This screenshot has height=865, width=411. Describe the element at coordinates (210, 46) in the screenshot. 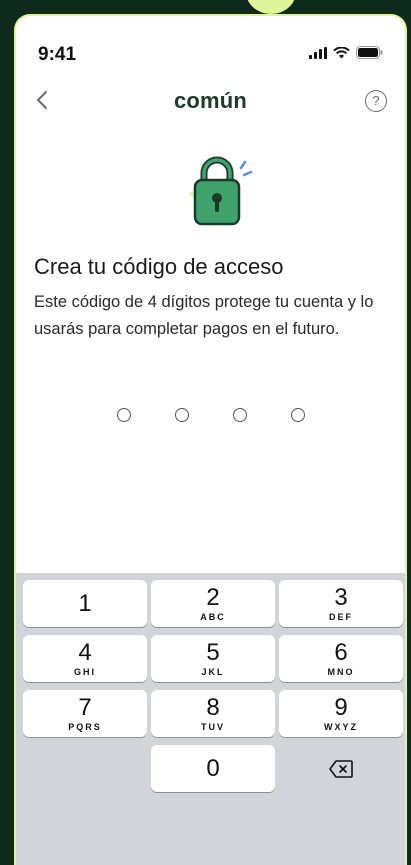

I see `status-bar: 9:41` at that location.